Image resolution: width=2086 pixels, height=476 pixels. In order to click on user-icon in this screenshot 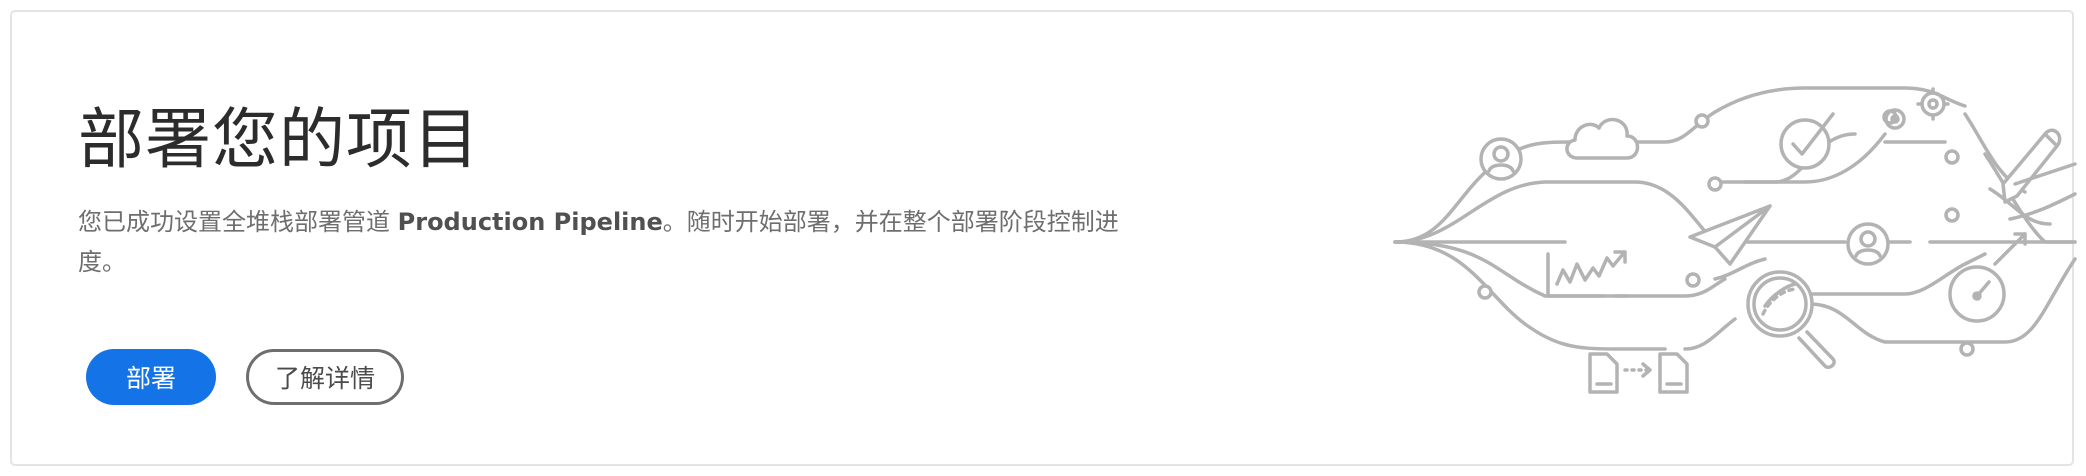, I will do `click(1501, 159)`.